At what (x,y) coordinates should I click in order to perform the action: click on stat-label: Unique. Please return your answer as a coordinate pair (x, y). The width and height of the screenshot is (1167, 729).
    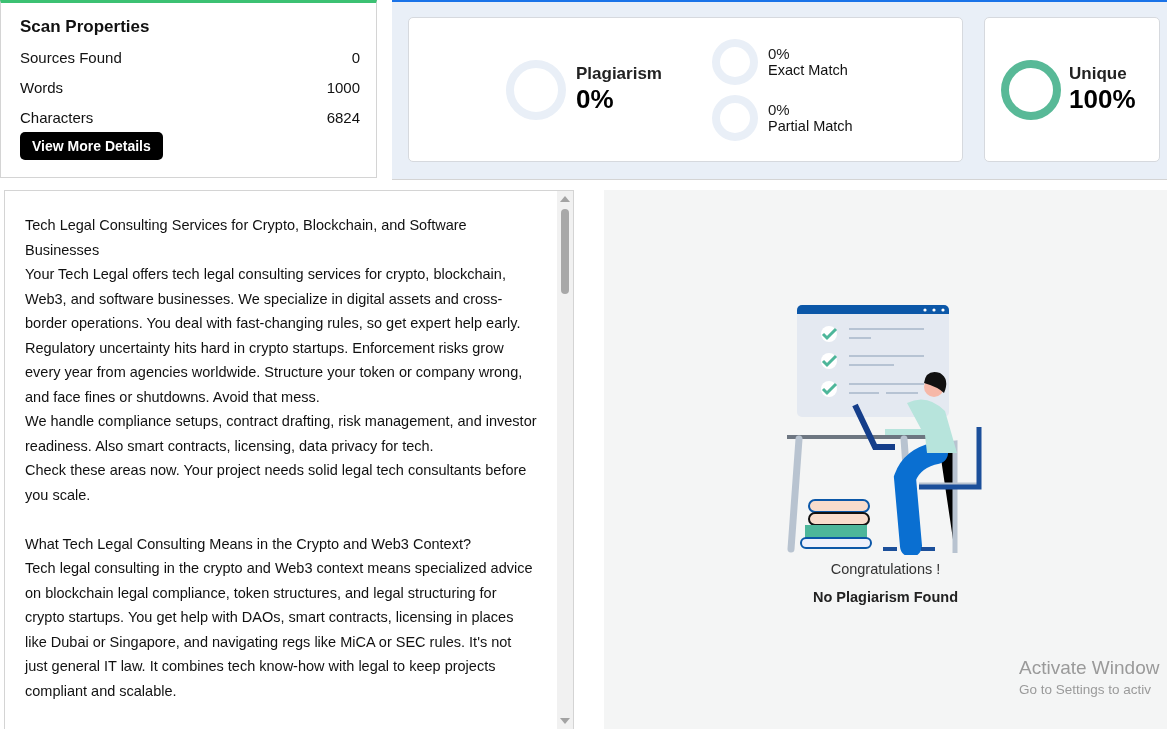
    Looking at the image, I should click on (1098, 74).